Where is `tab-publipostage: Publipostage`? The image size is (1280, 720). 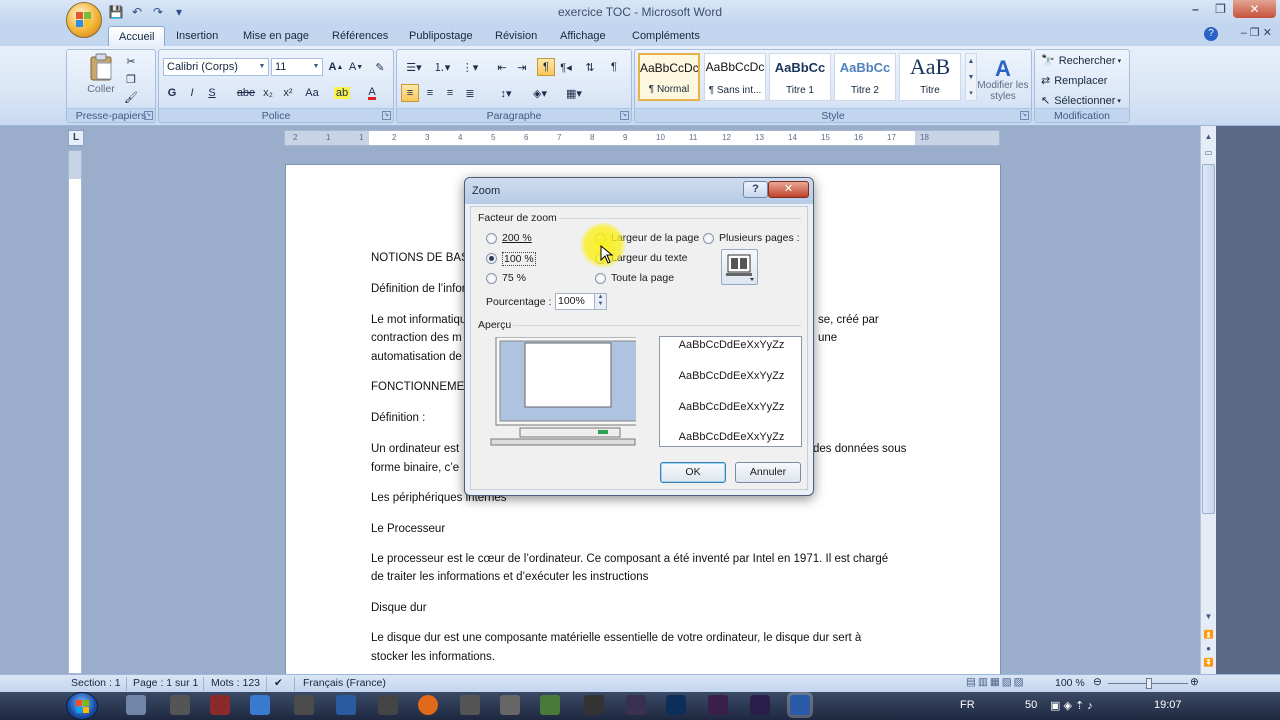
tab-publipostage: Publipostage is located at coordinates (441, 36).